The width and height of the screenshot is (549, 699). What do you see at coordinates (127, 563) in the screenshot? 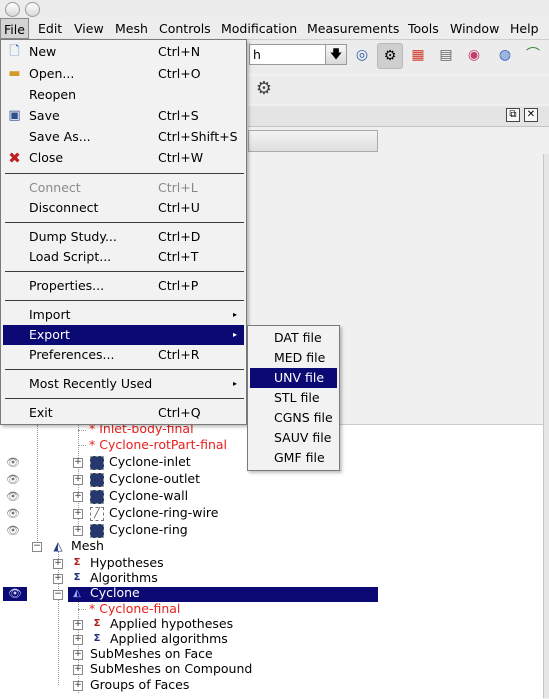
I see `tree-item-hypotheses: Hypotheses` at bounding box center [127, 563].